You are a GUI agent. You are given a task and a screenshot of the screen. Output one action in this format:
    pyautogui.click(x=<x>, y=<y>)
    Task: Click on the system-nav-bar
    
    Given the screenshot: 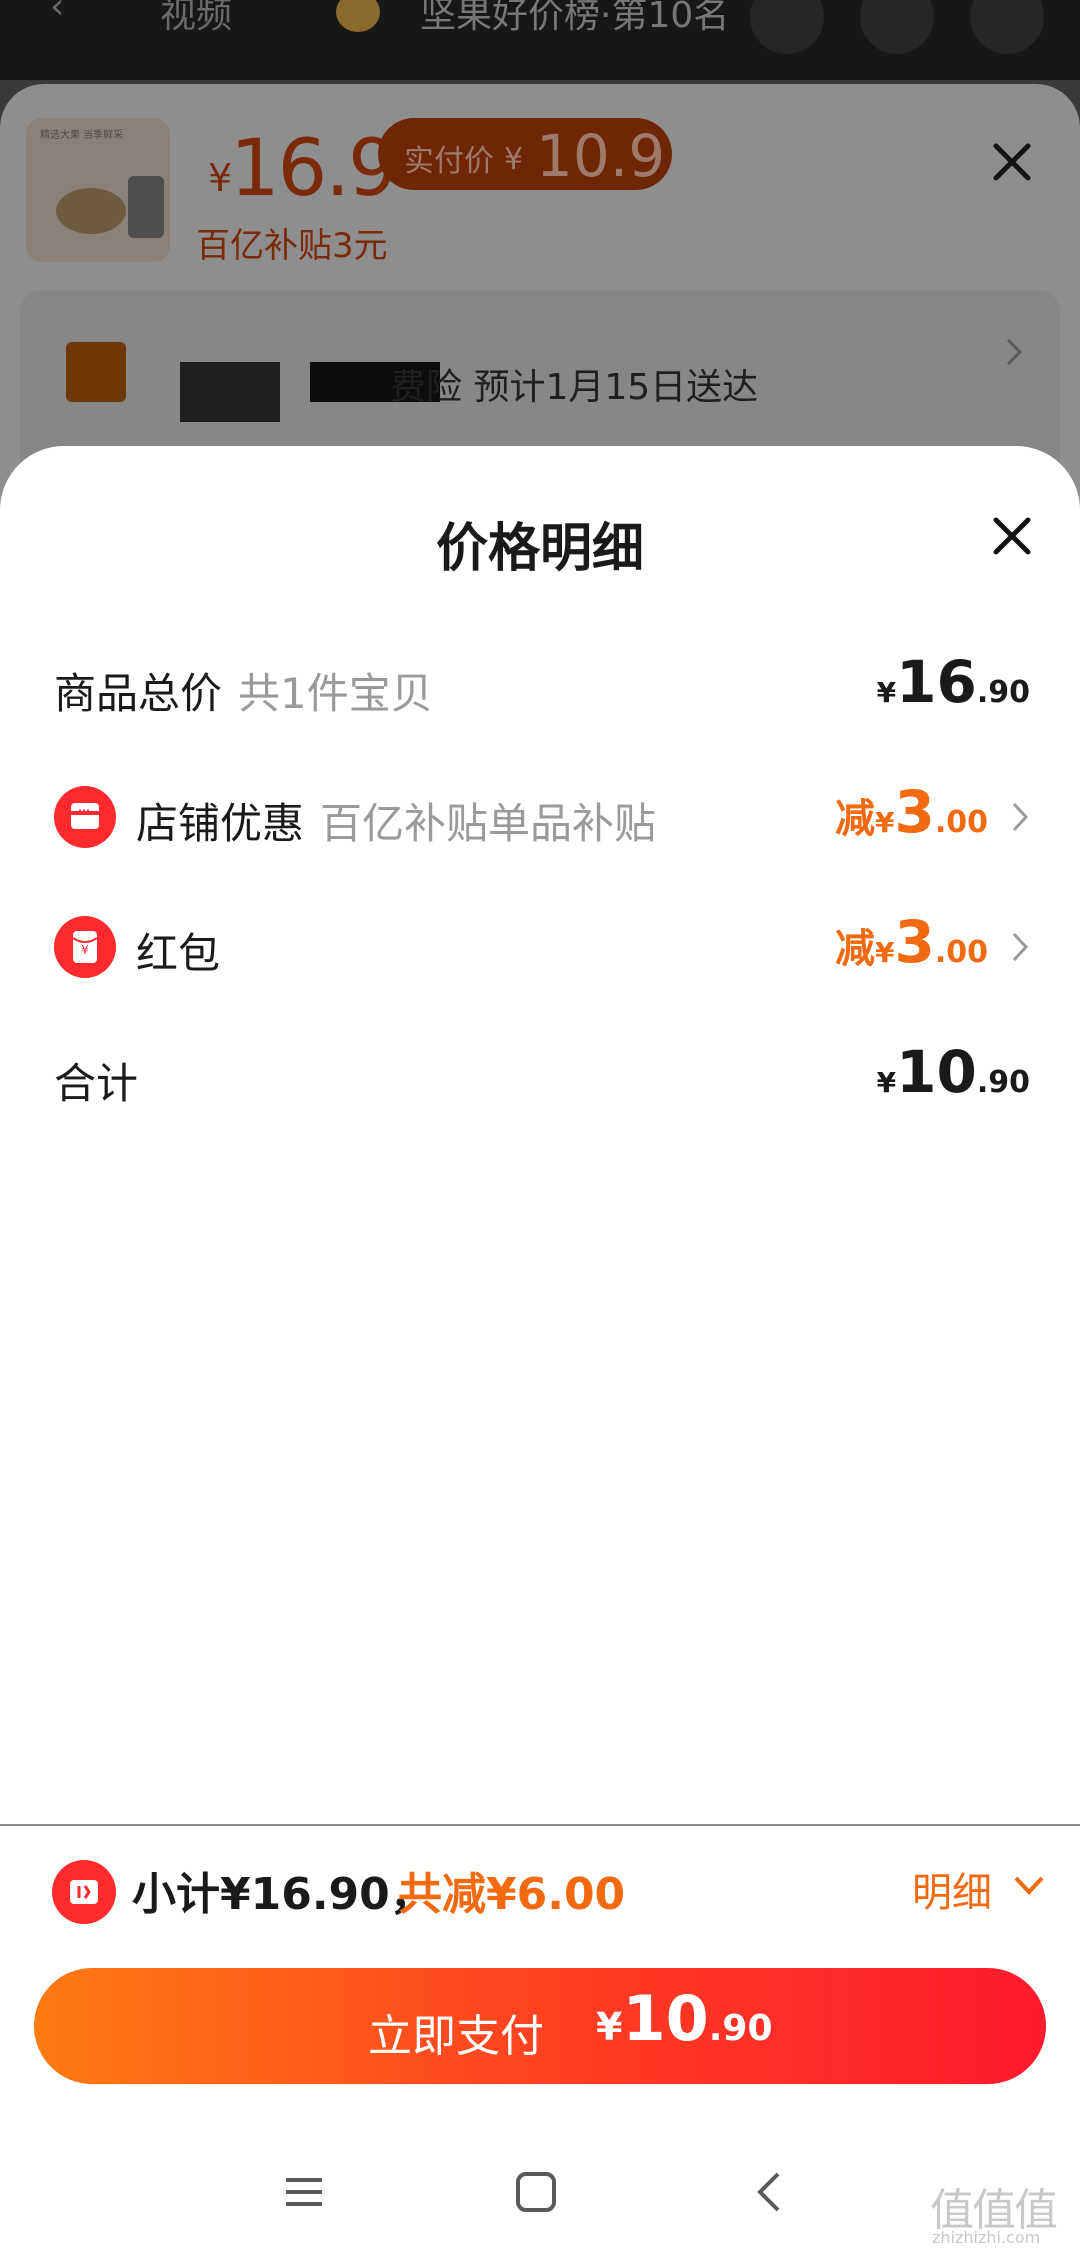 What is the action you would take?
    pyautogui.click(x=540, y=2208)
    